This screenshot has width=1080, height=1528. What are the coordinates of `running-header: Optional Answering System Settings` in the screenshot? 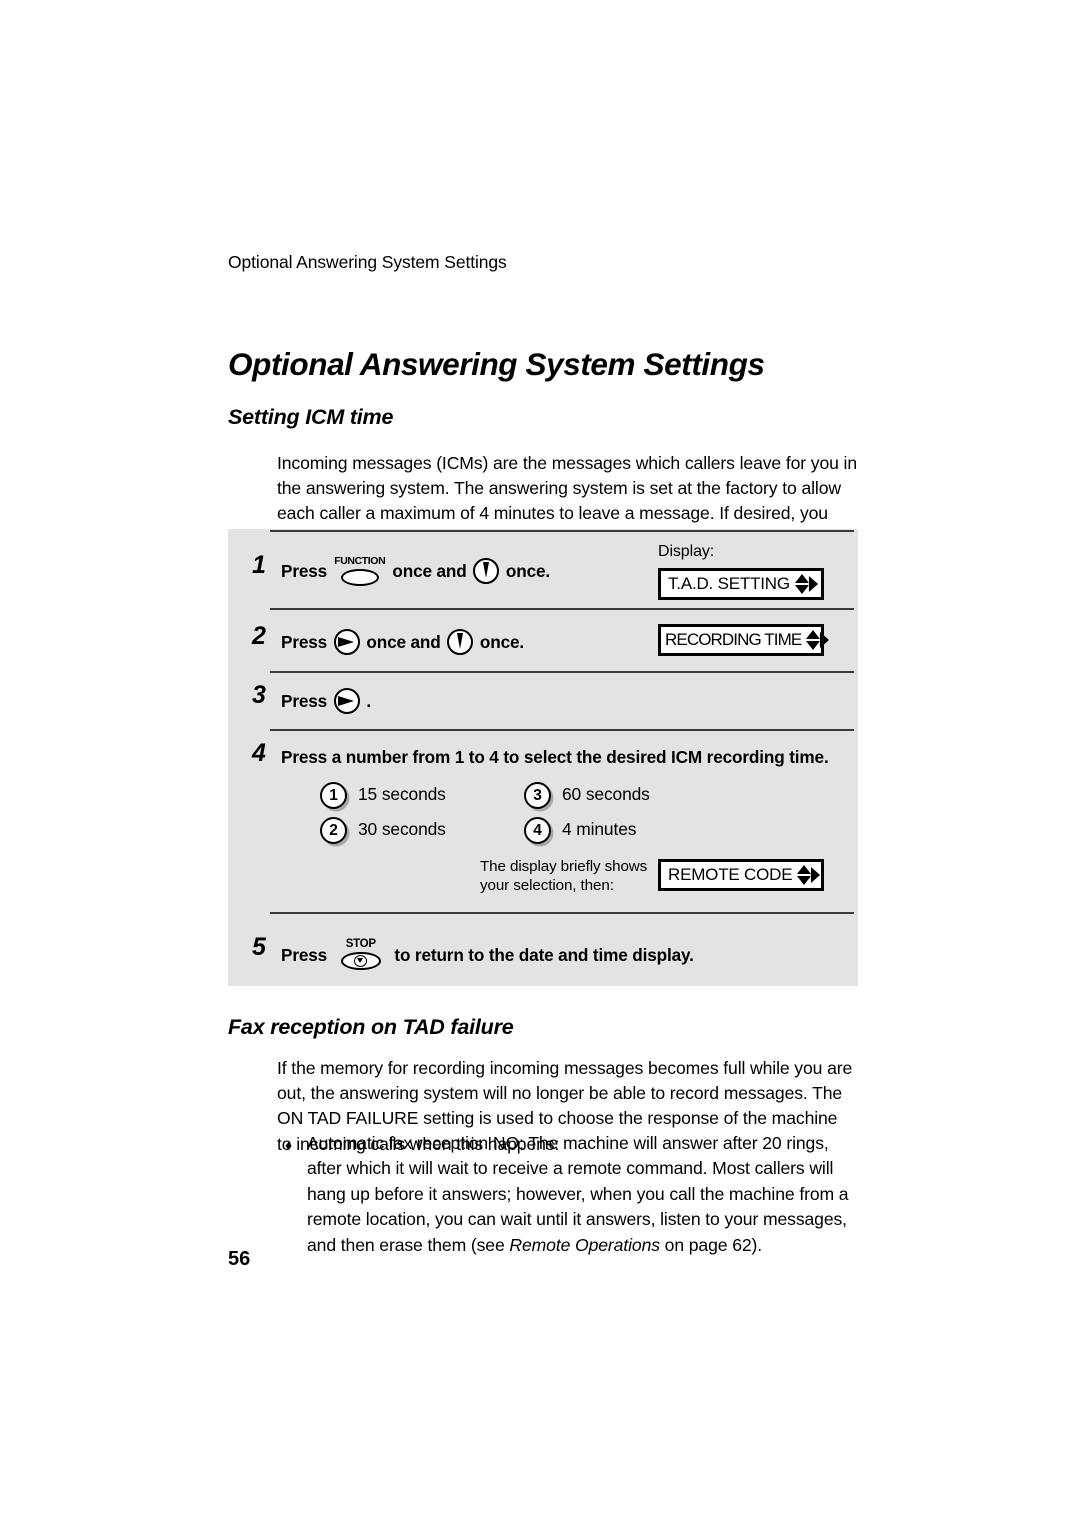 It's located at (367, 262).